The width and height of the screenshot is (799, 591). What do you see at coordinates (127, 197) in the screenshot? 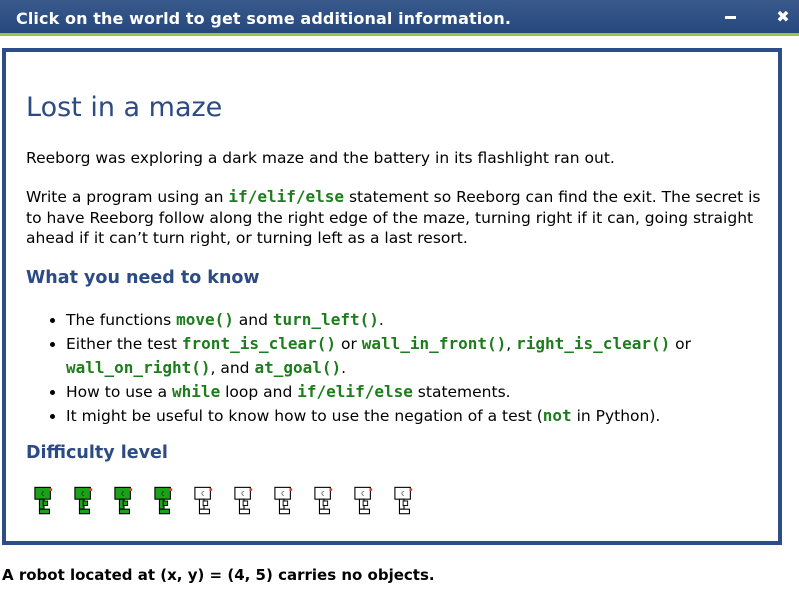
I see `task-text-before: Write a program using an` at bounding box center [127, 197].